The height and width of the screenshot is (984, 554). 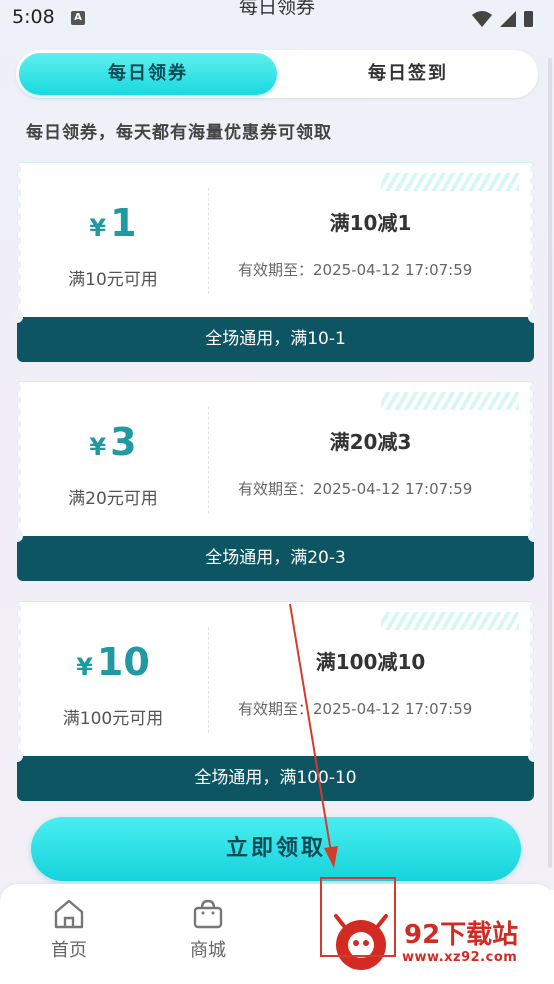 I want to click on subtitle: 每日领券，每天都有海量优惠券可领取, so click(x=179, y=133).